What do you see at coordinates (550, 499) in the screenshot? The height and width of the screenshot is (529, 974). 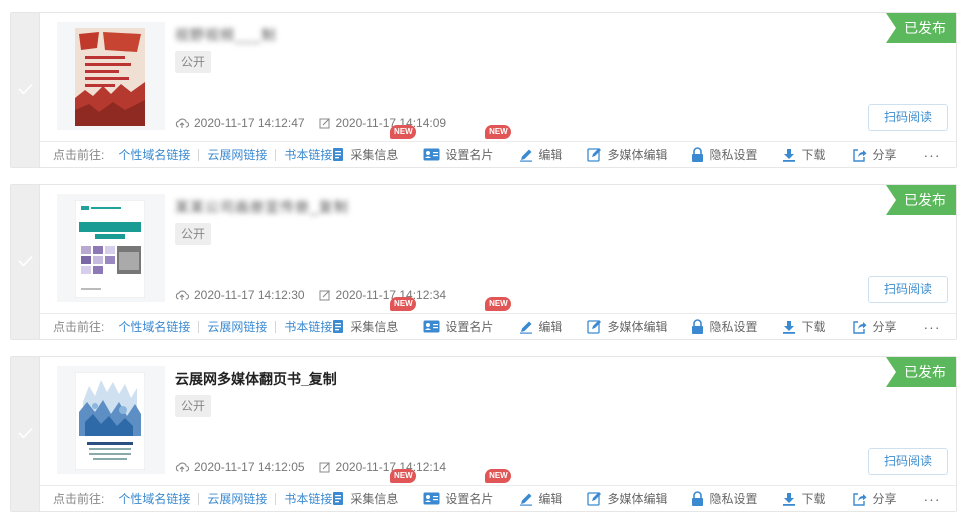 I see `edit-label: 编辑` at bounding box center [550, 499].